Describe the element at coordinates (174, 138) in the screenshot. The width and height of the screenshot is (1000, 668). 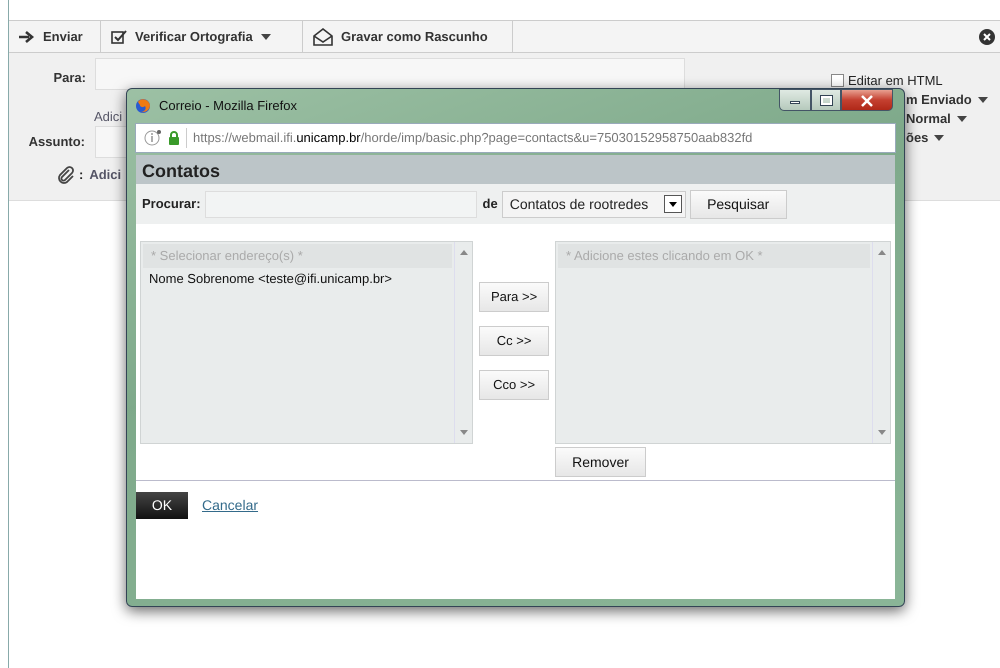
I see `lock-icon` at that location.